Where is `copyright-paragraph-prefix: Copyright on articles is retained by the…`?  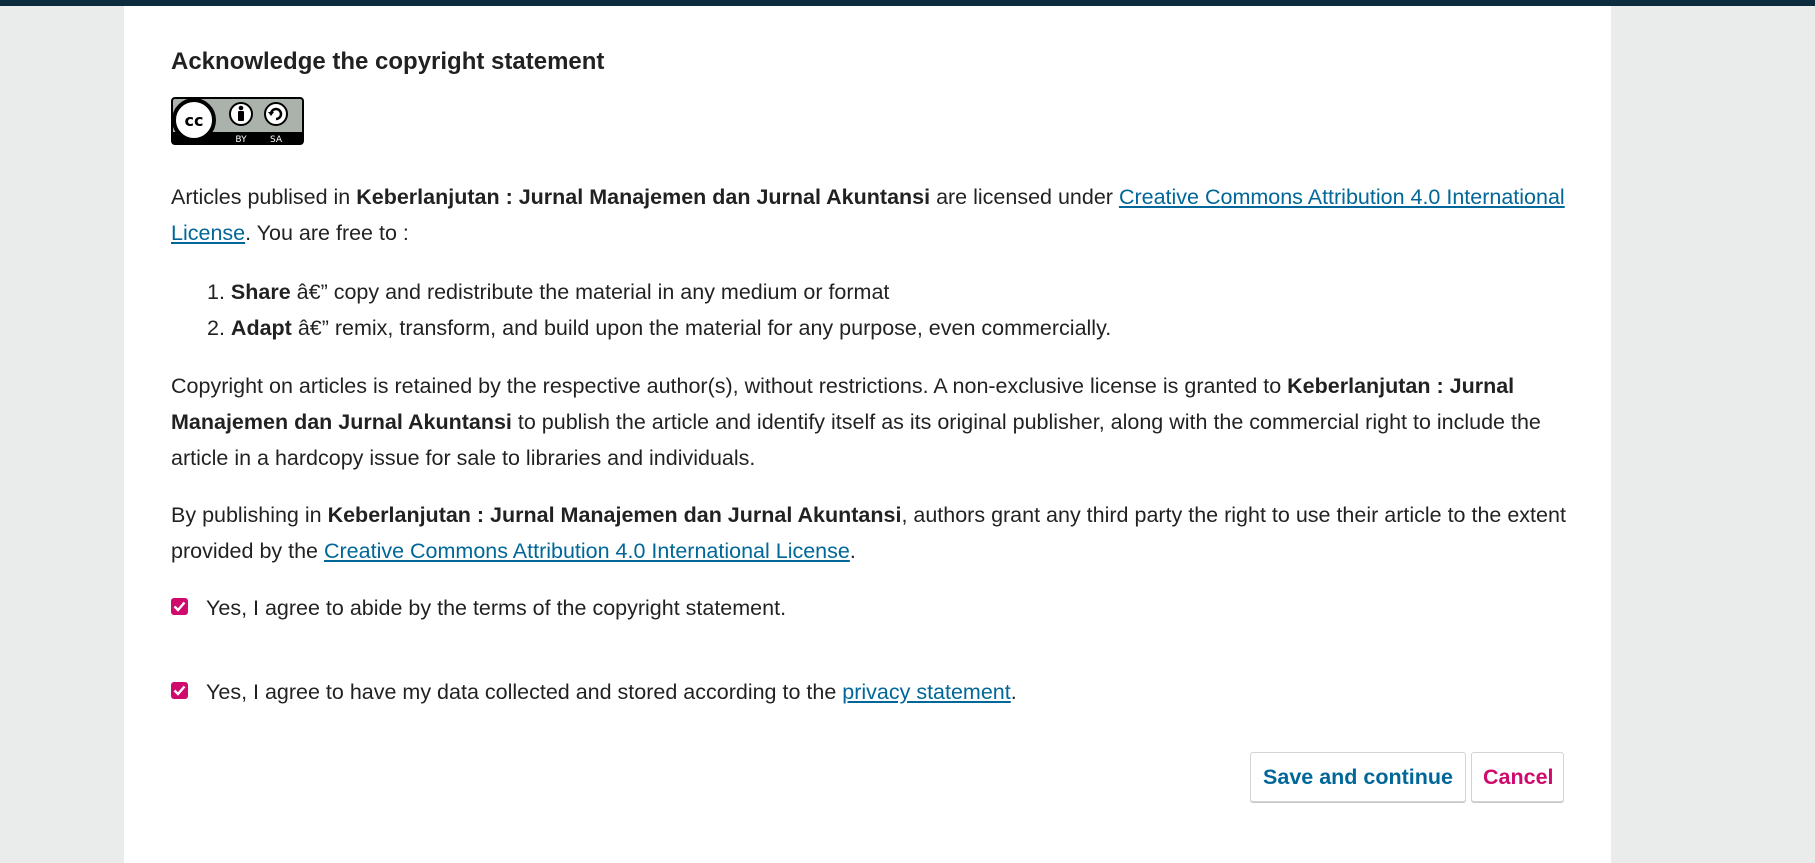
copyright-paragraph-prefix: Copyright on articles is retained by the… is located at coordinates (729, 386).